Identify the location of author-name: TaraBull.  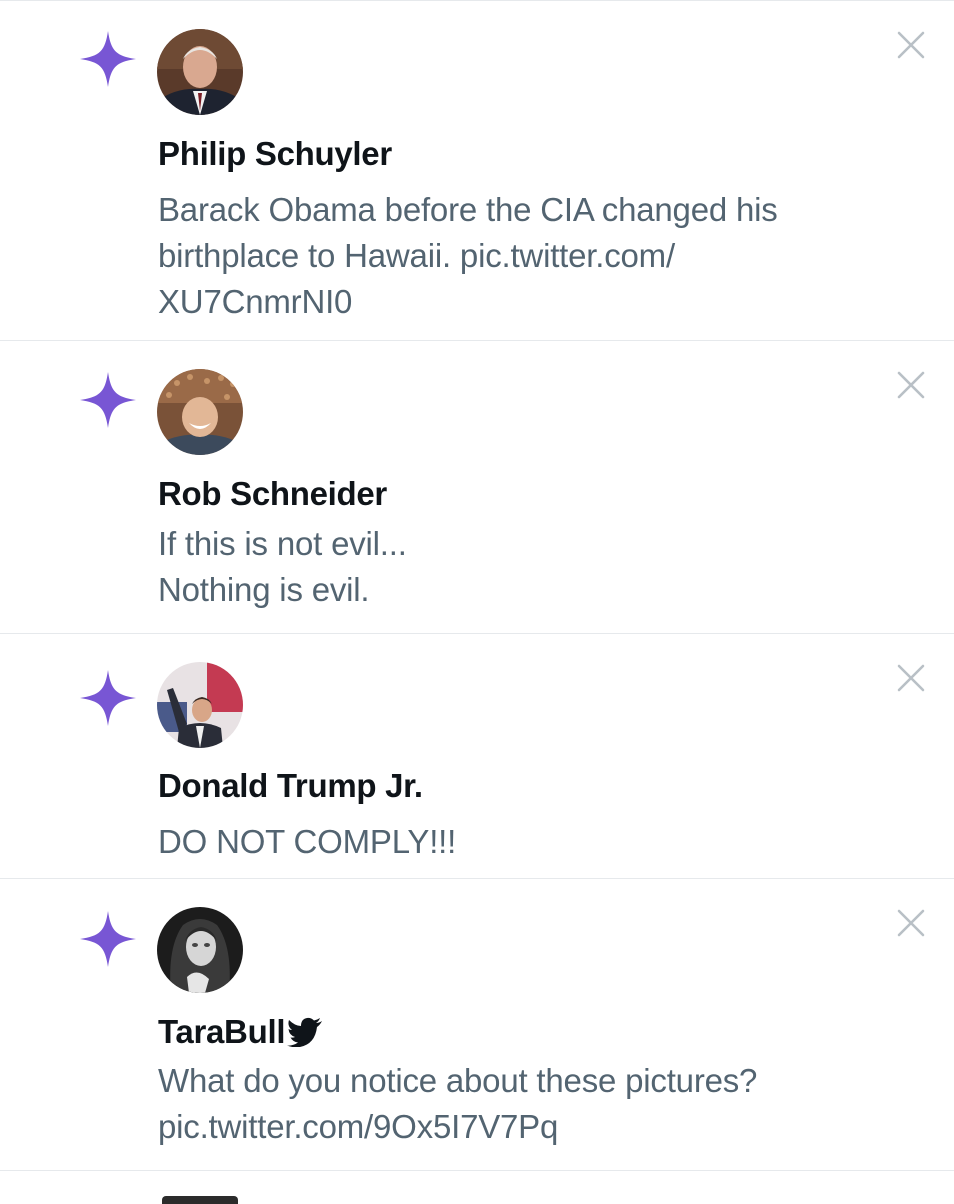
(221, 1032).